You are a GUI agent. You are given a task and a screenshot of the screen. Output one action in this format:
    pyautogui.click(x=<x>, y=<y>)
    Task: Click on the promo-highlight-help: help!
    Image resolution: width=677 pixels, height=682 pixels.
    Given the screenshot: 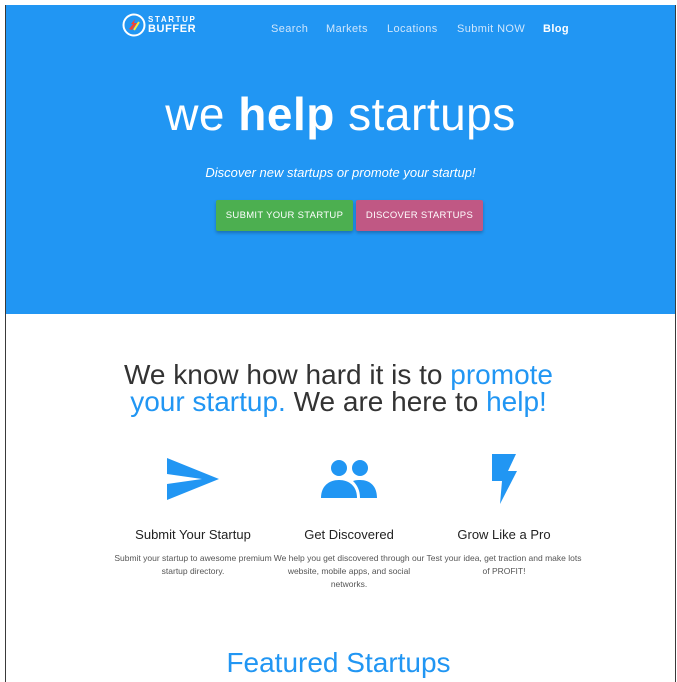 What is the action you would take?
    pyautogui.click(x=516, y=401)
    